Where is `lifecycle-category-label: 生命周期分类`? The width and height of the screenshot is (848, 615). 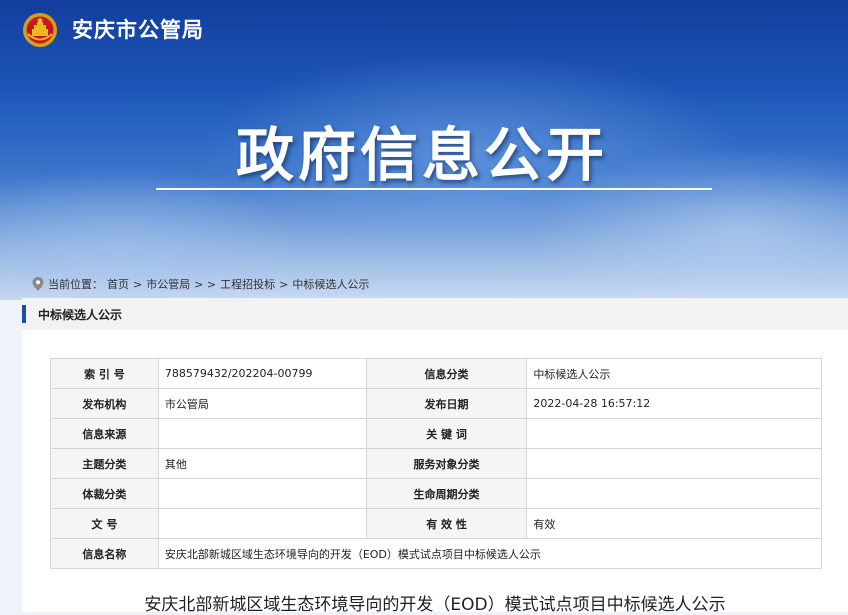
lifecycle-category-label: 生命周期分类 is located at coordinates (446, 493).